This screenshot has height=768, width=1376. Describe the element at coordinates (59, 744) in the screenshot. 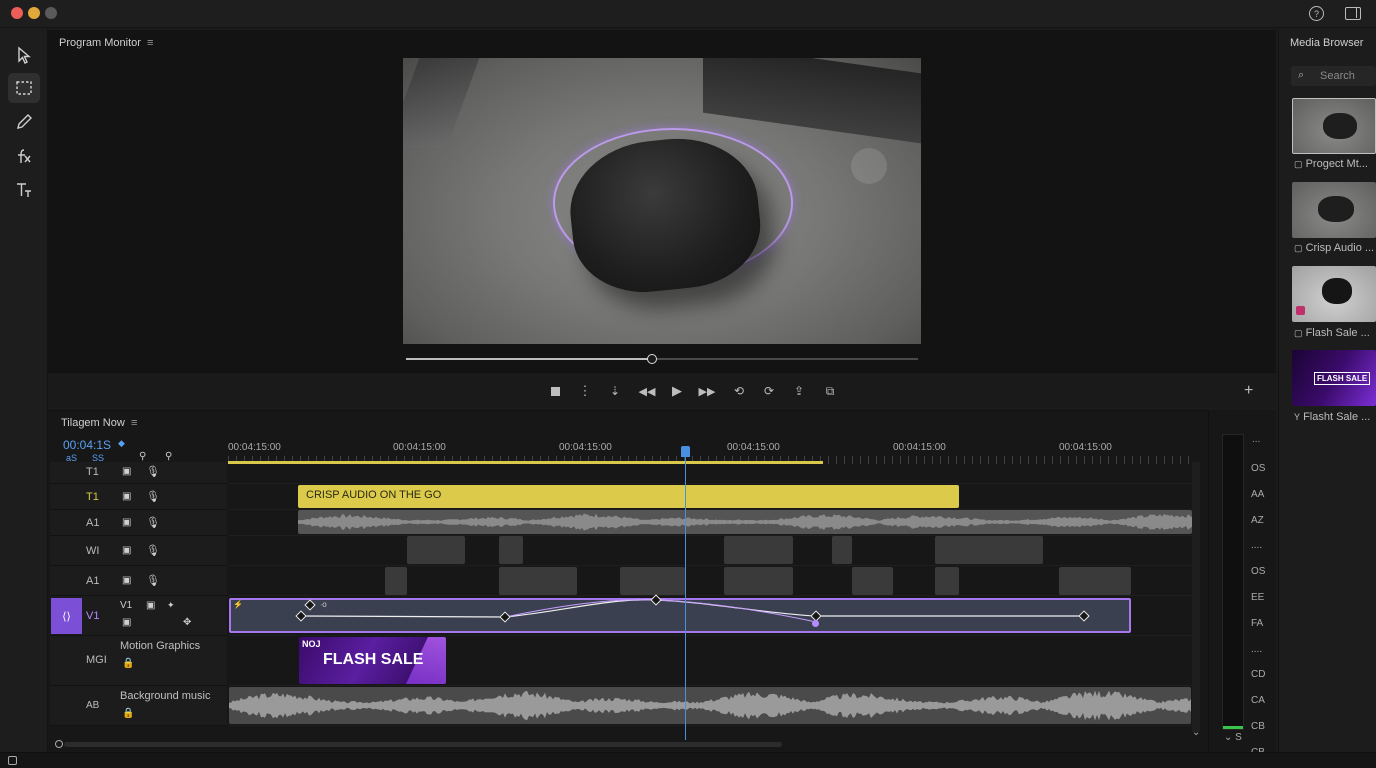

I see `scroll-handle` at that location.